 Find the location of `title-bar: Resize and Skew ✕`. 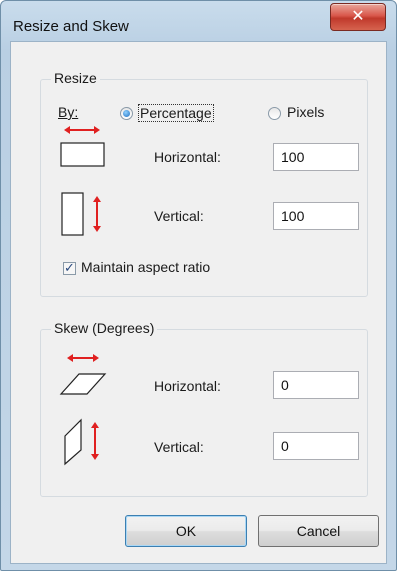

title-bar: Resize and Skew ✕ is located at coordinates (198, 20).